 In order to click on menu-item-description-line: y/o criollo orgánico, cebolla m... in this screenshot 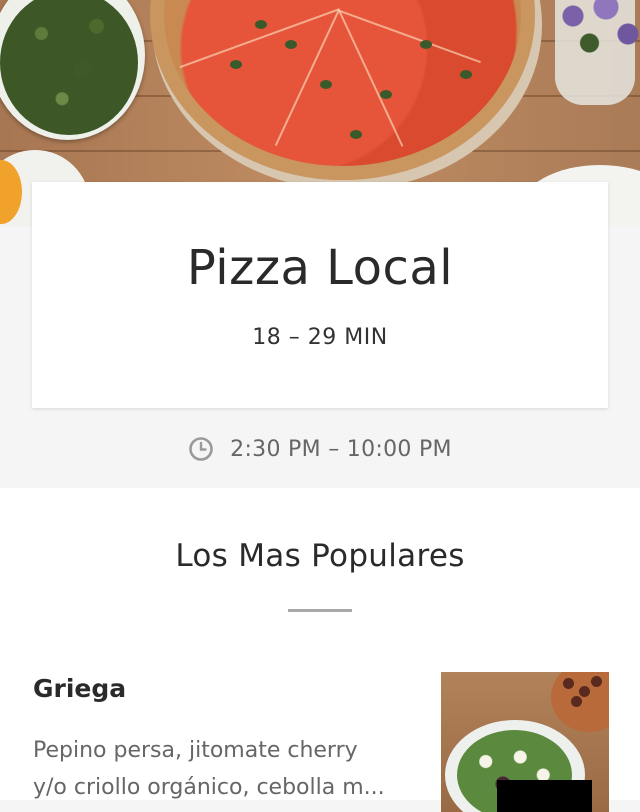, I will do `click(209, 787)`.